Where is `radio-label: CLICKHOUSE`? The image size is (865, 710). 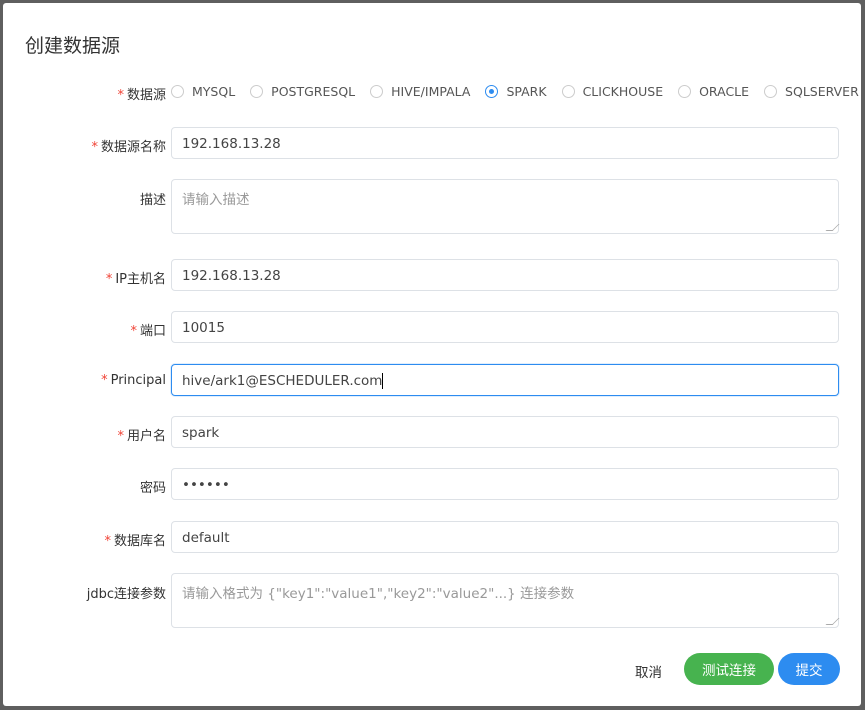 radio-label: CLICKHOUSE is located at coordinates (623, 91).